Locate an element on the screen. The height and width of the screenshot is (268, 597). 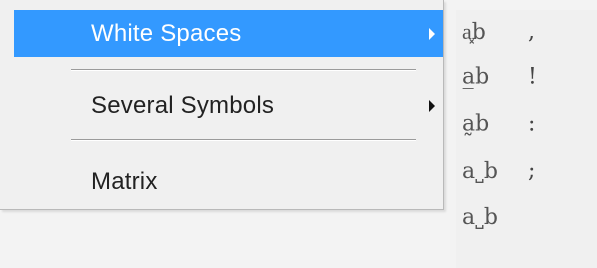
punctuation-symbol: , is located at coordinates (531, 32).